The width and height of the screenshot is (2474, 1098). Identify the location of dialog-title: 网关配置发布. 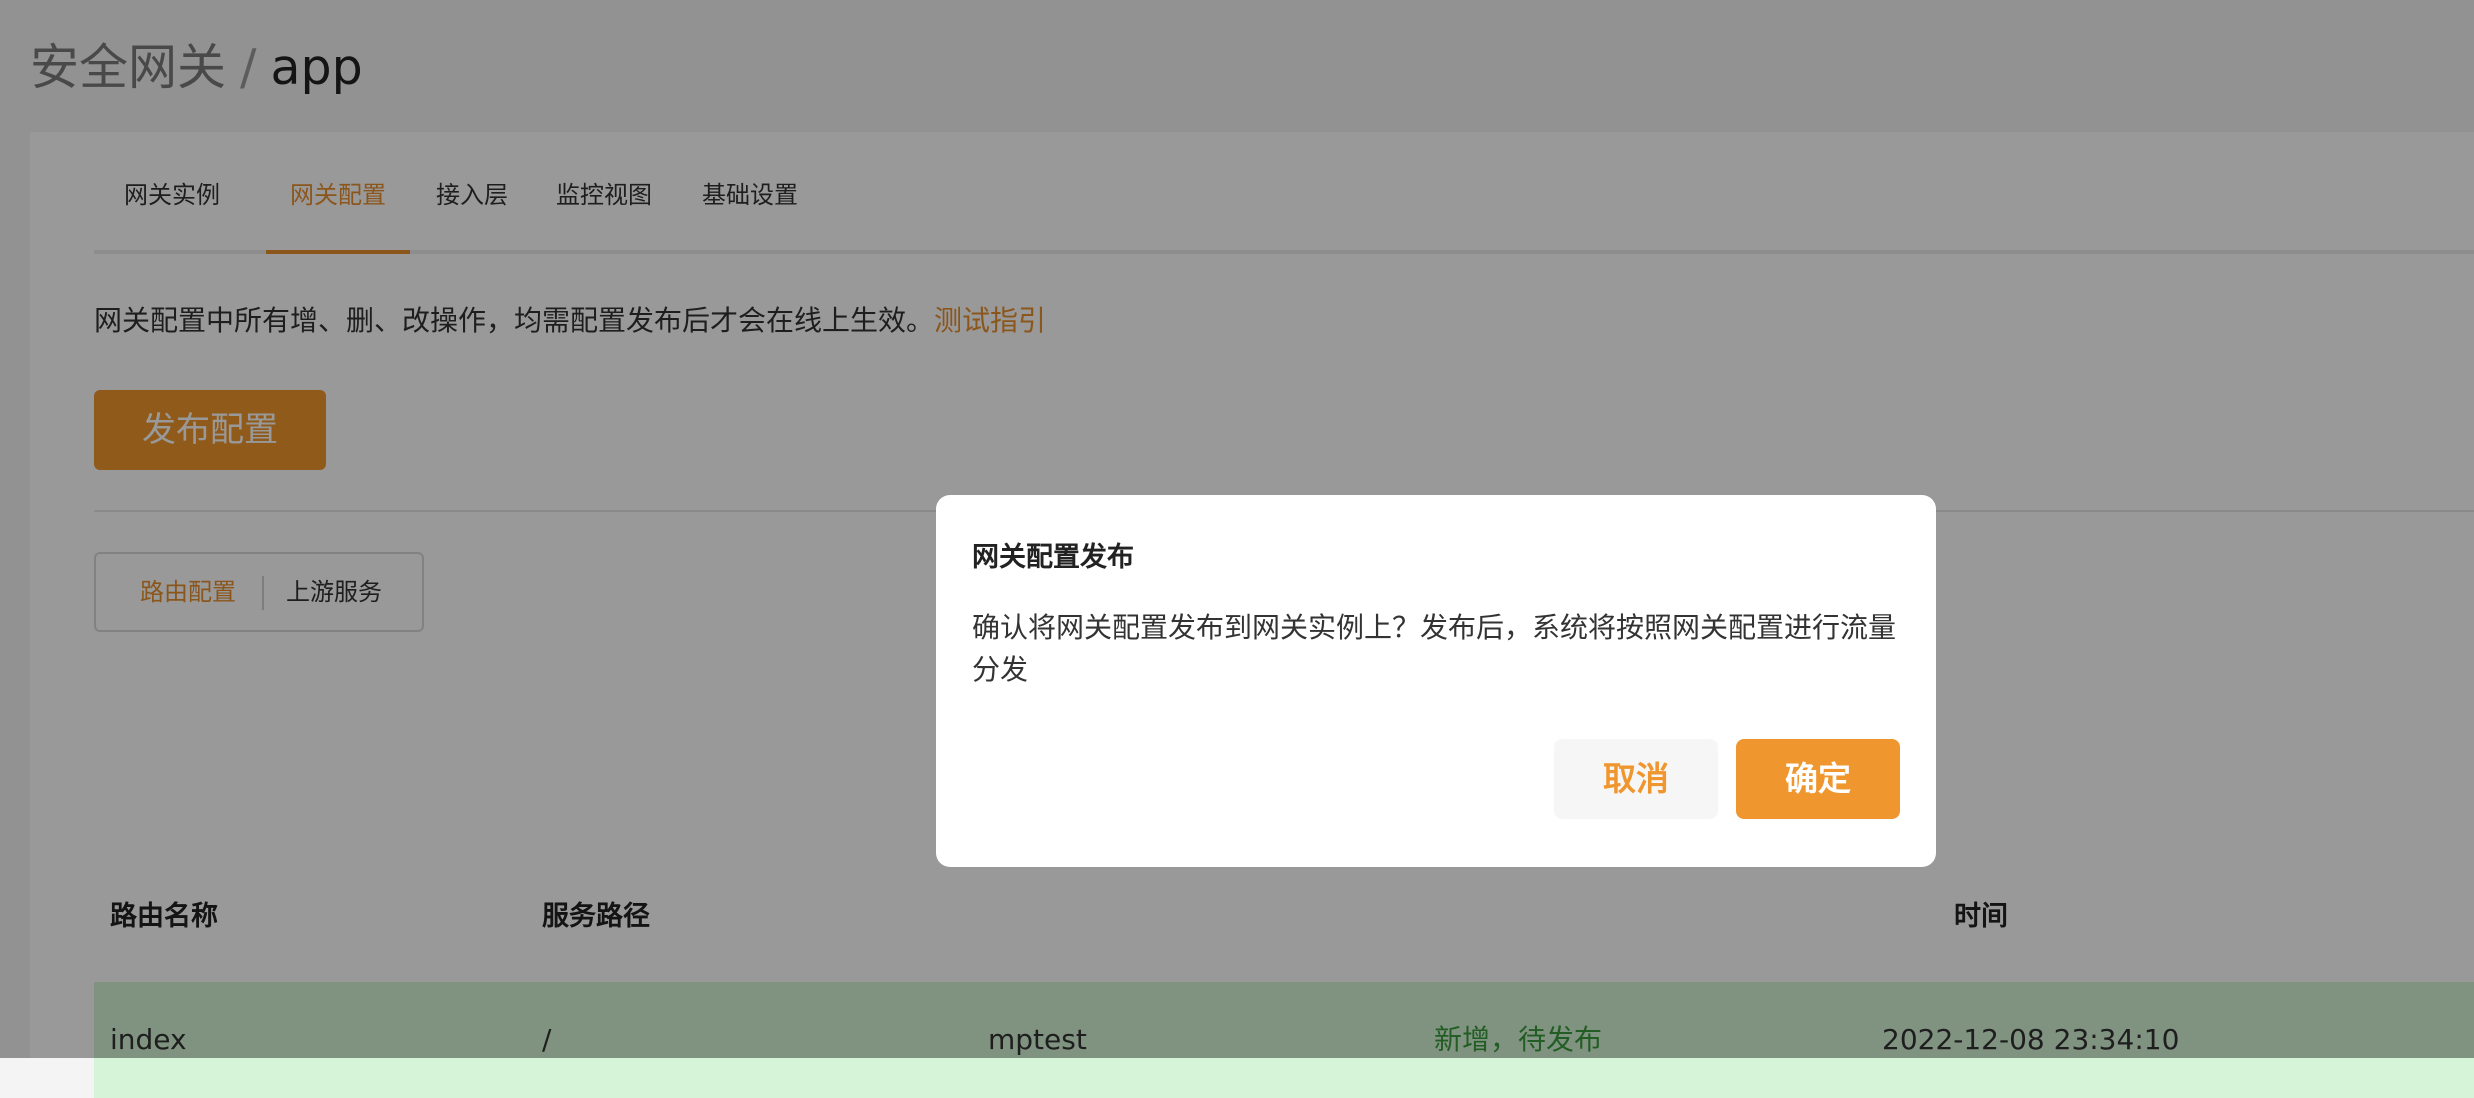
(1053, 557).